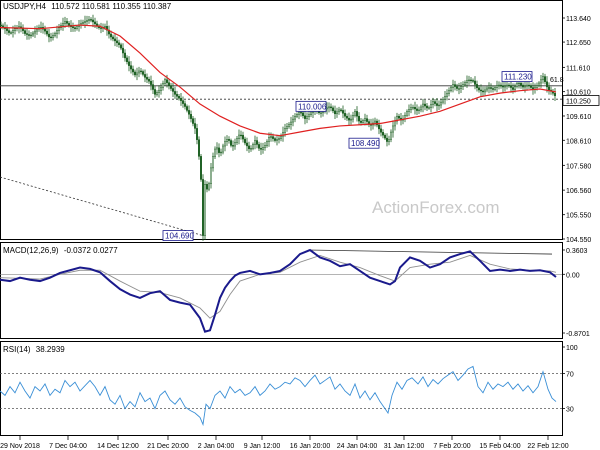  I want to click on x-tick-label: 24 Jan 04:00, so click(357, 446).